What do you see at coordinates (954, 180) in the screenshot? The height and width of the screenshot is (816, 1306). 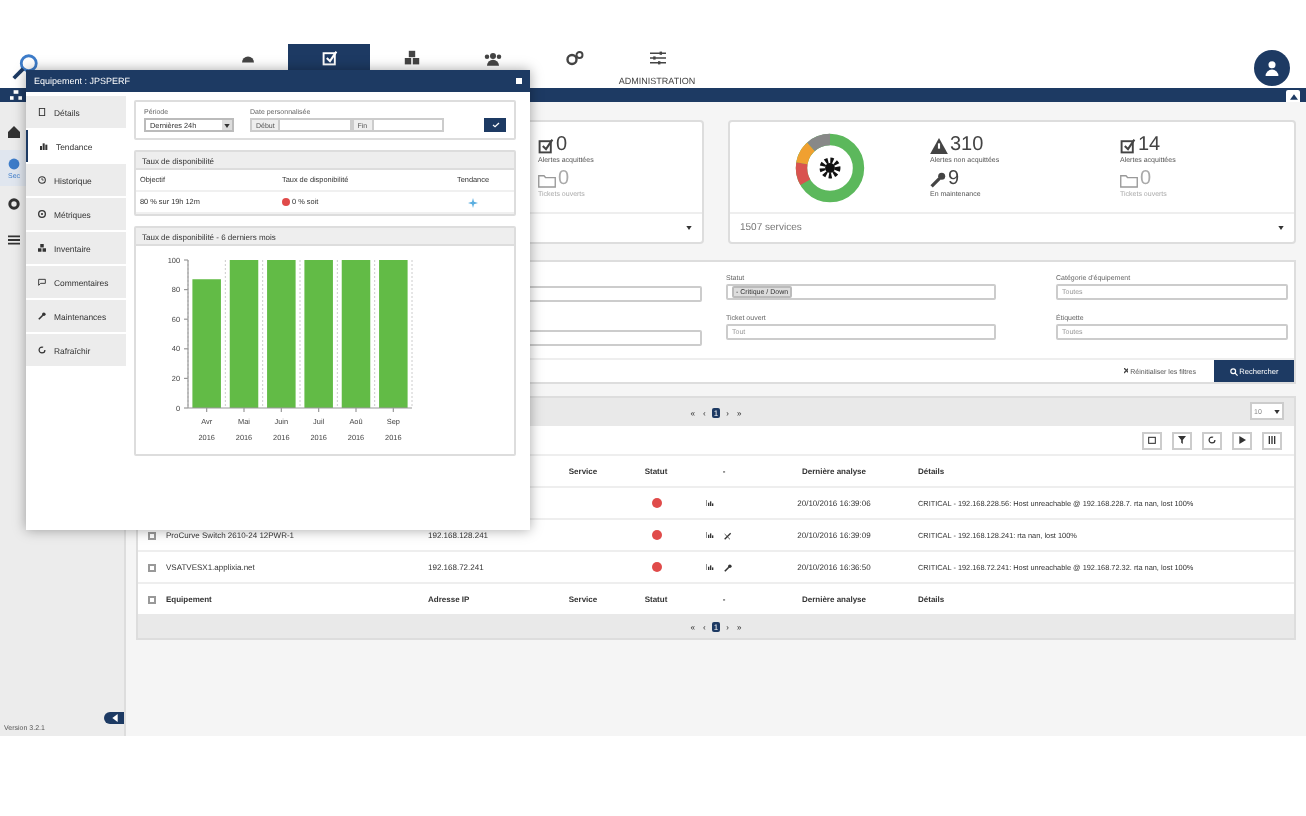 I see `stat-value: 9` at bounding box center [954, 180].